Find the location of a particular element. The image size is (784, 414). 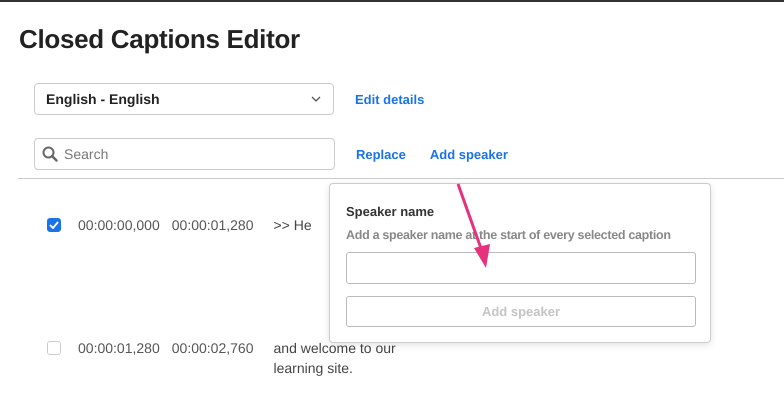

search-field: Search is located at coordinates (184, 154).